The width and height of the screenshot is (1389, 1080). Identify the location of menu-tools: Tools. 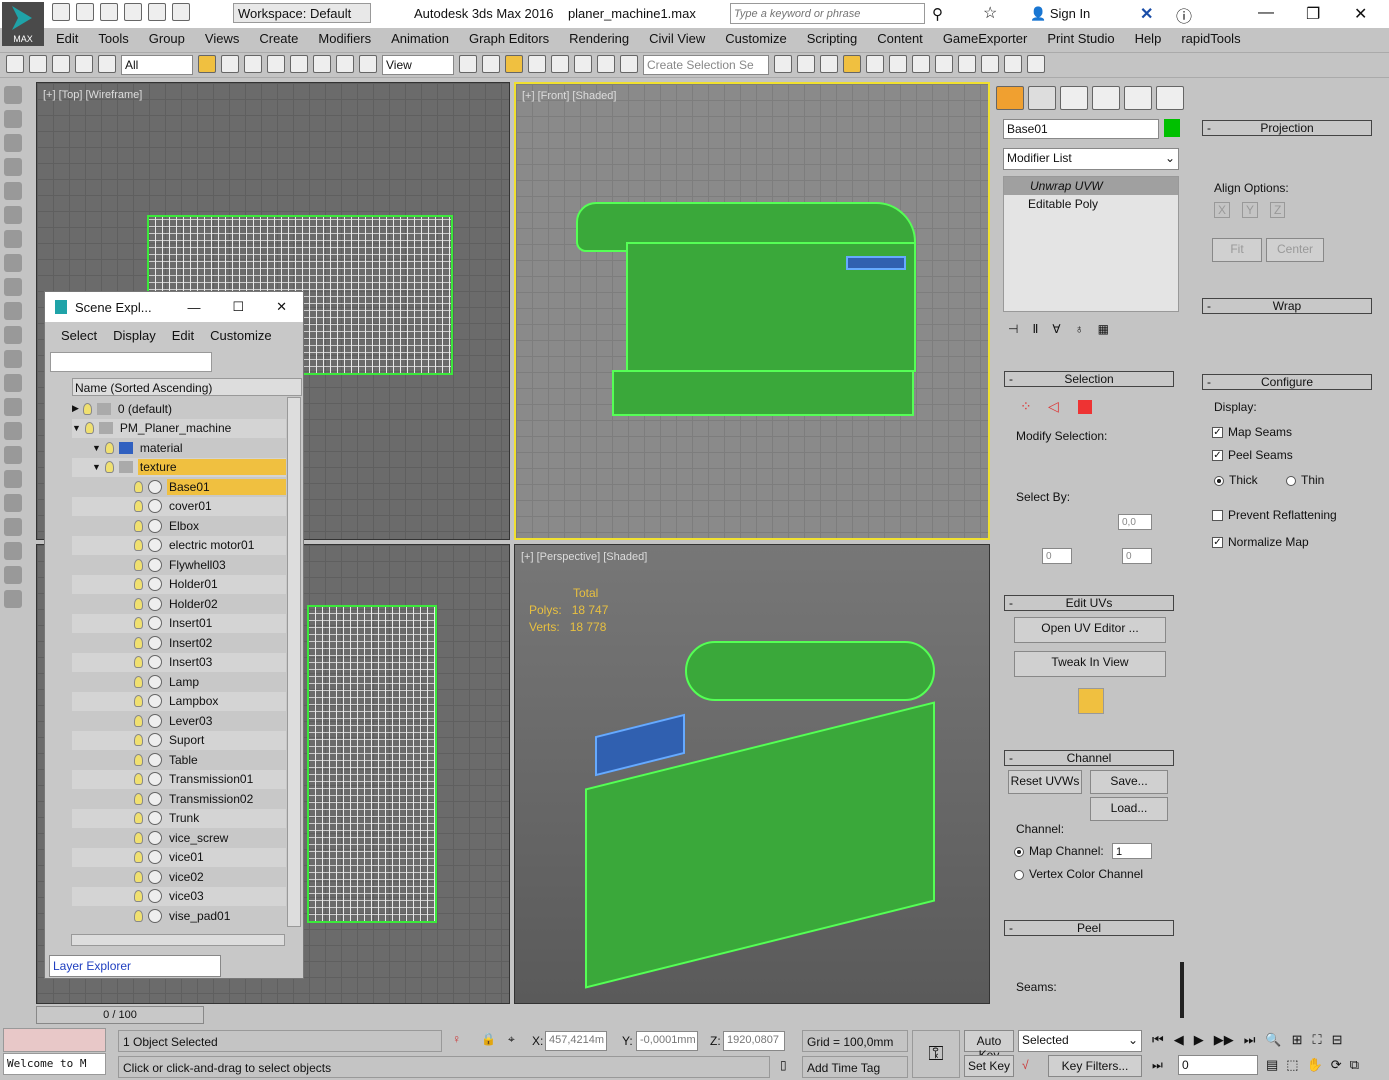
(113, 39).